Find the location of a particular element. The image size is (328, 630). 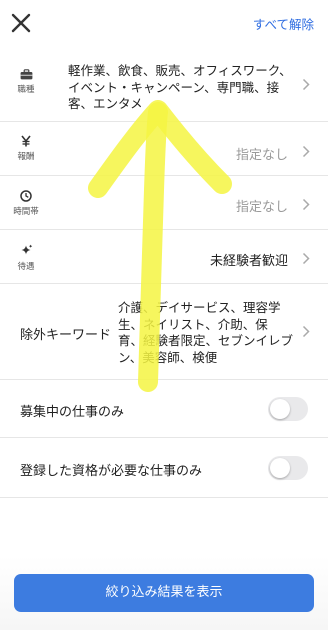

exclude-keywords-line: ン、美容師、検便 is located at coordinates (168, 357).